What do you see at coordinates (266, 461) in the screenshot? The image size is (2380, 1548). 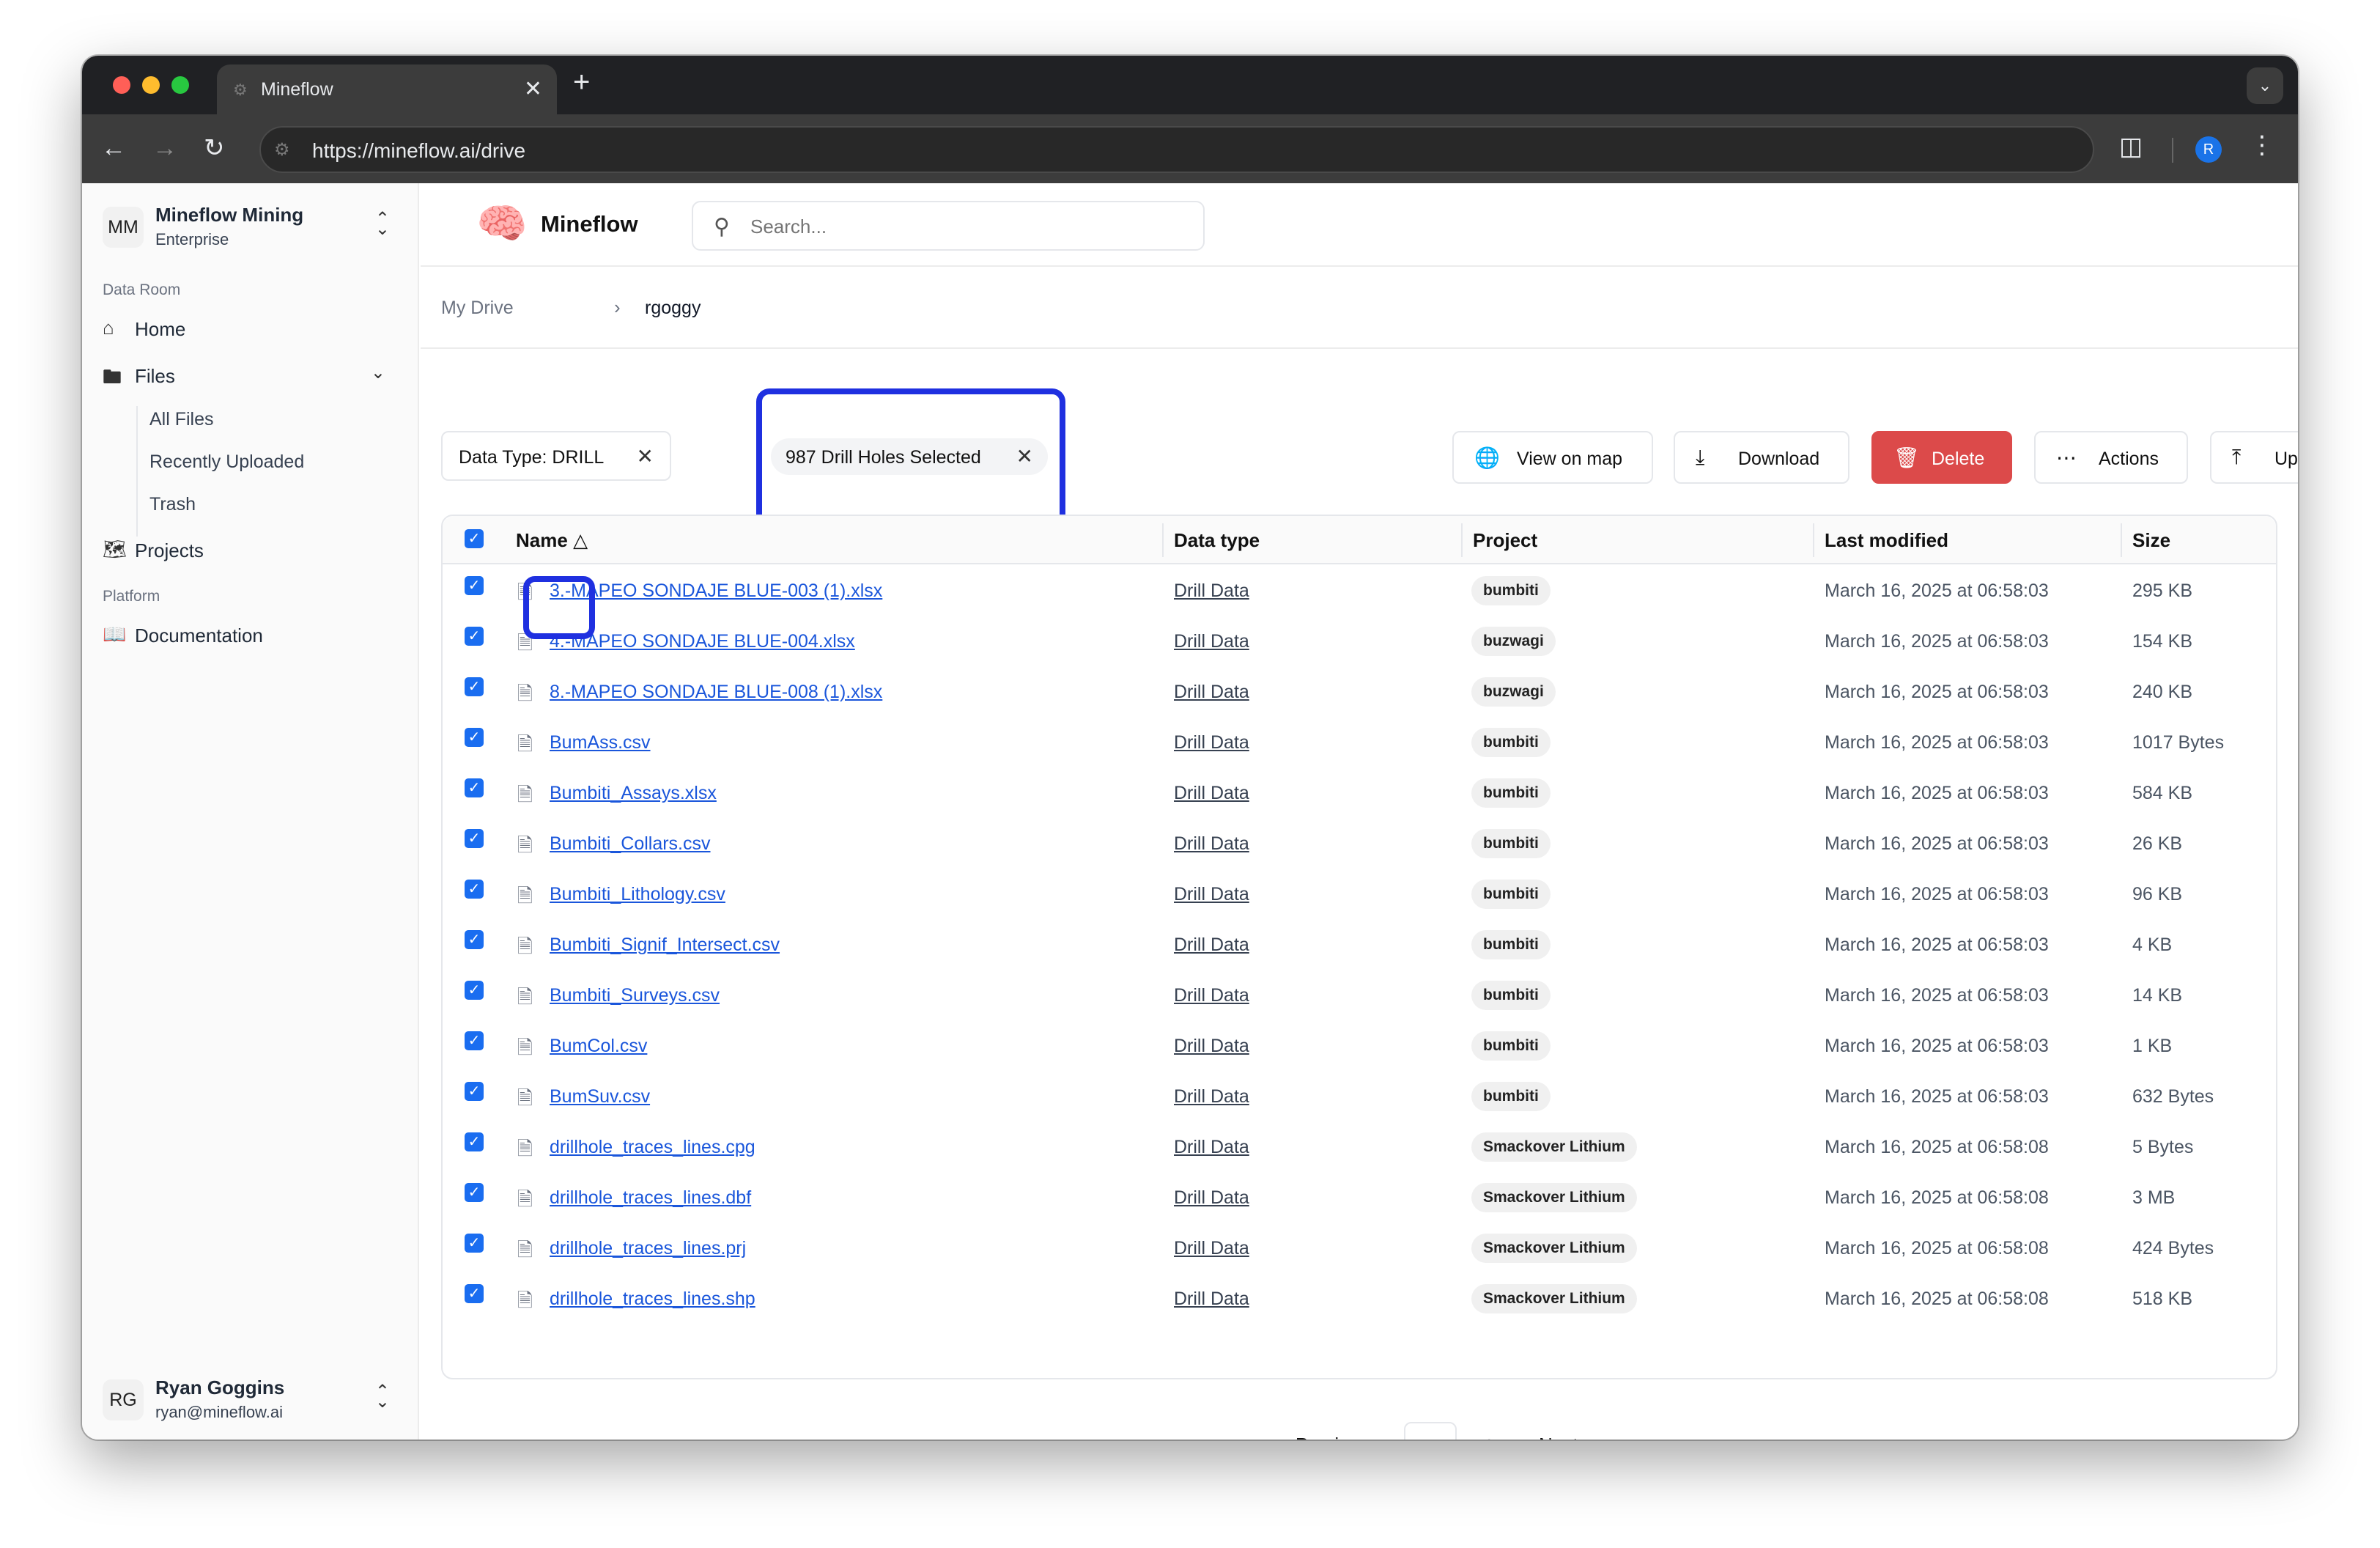 I see `sidebar-item-recently-uploaded: Recently Uploaded` at bounding box center [266, 461].